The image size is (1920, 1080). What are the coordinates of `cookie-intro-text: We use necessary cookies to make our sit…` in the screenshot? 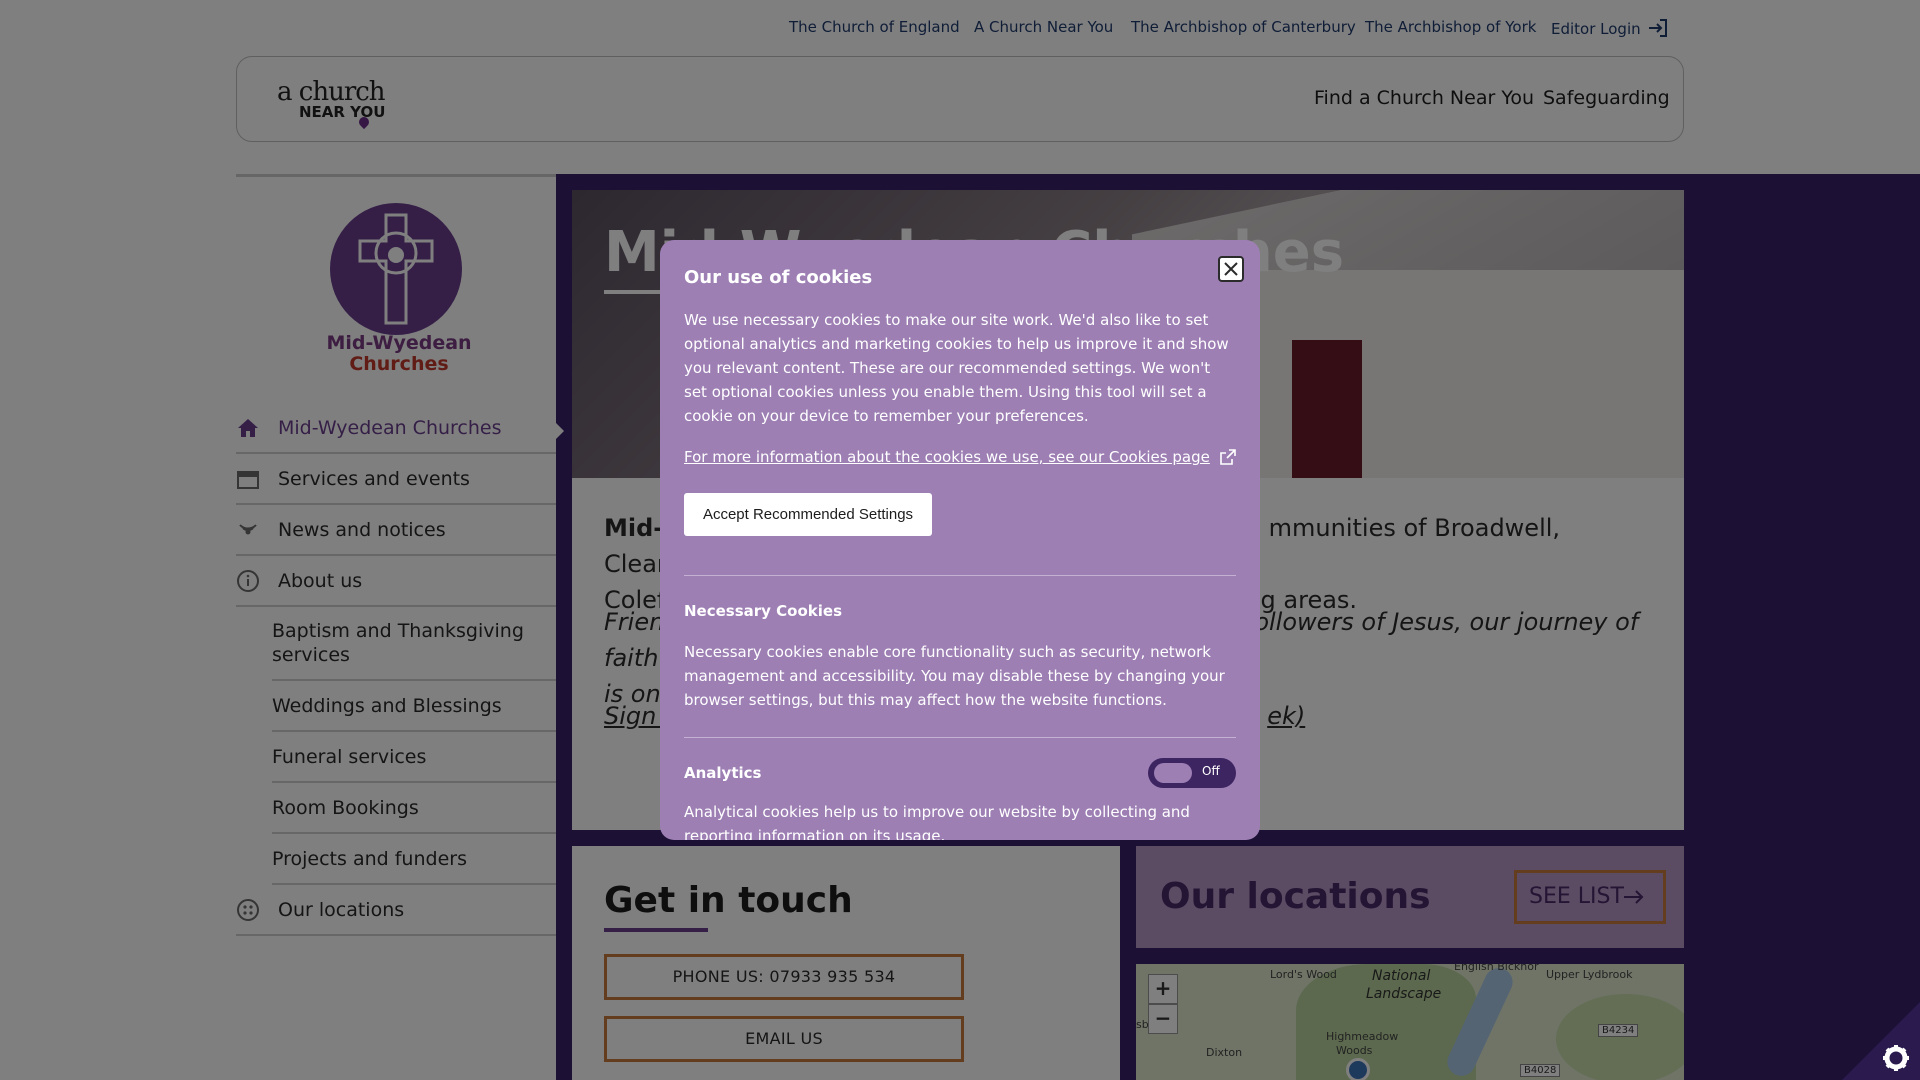 It's located at (956, 368).